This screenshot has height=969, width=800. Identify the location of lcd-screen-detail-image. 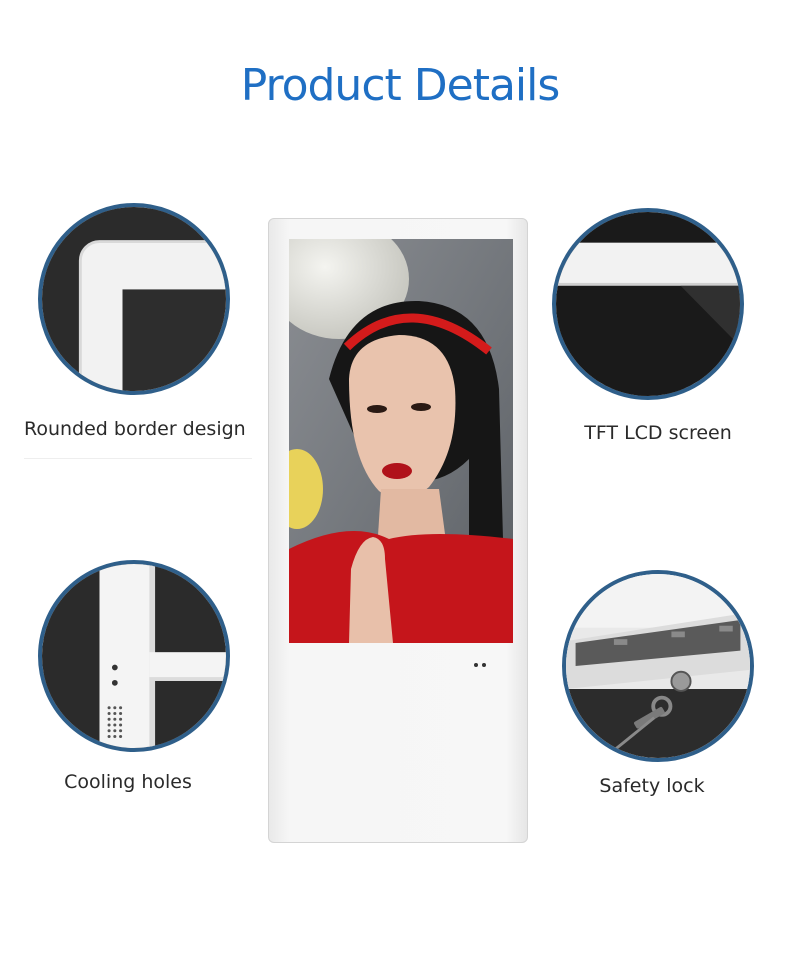
(648, 304).